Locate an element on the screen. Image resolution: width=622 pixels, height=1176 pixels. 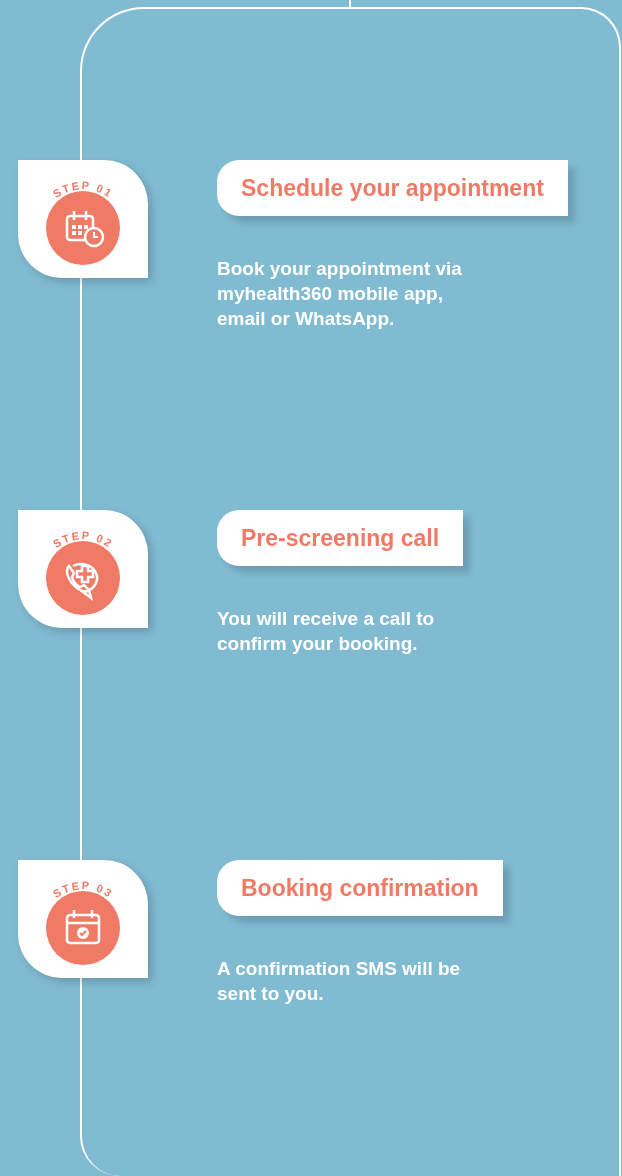
calendar-check-icon is located at coordinates (83, 927).